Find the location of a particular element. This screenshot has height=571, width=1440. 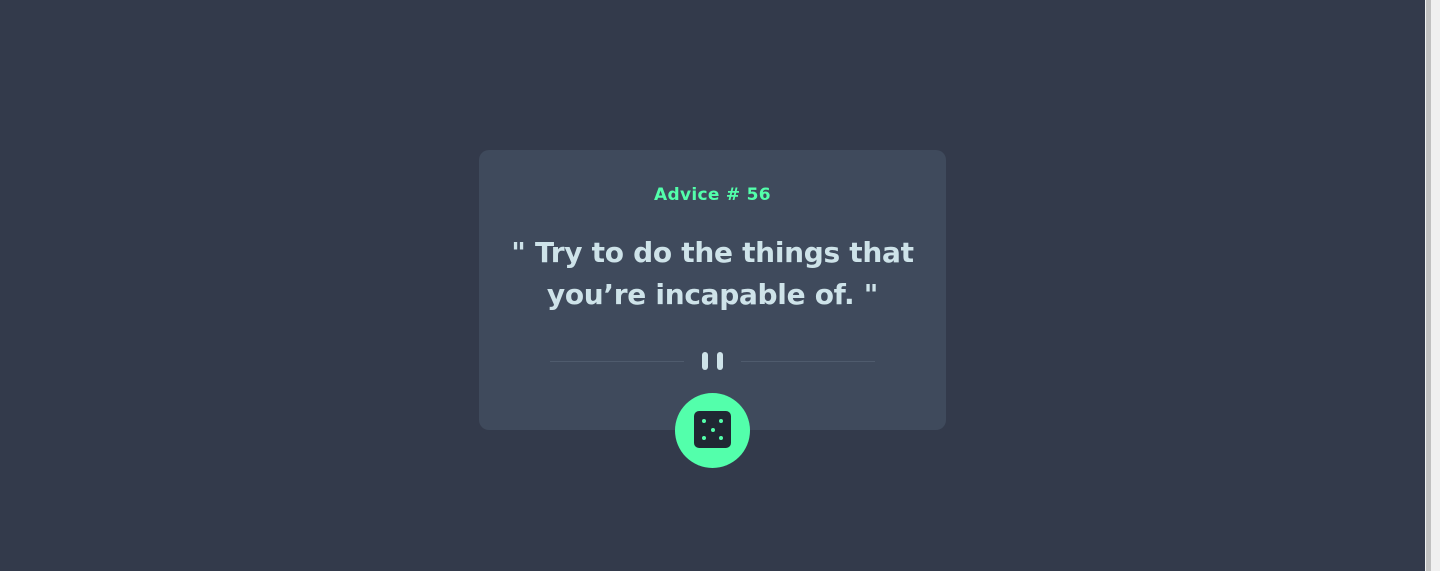

pause-icon is located at coordinates (714, 361).